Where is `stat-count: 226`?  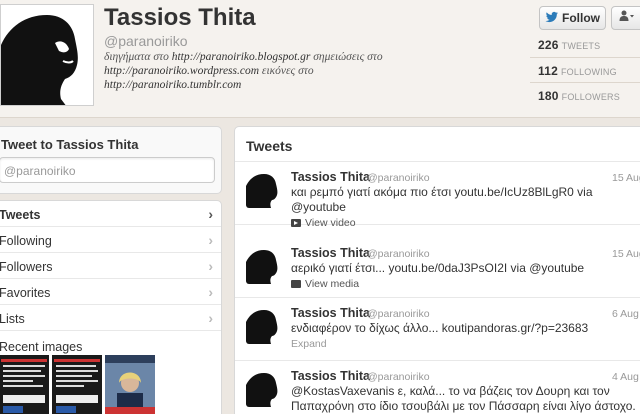
stat-count: 226 is located at coordinates (548, 45).